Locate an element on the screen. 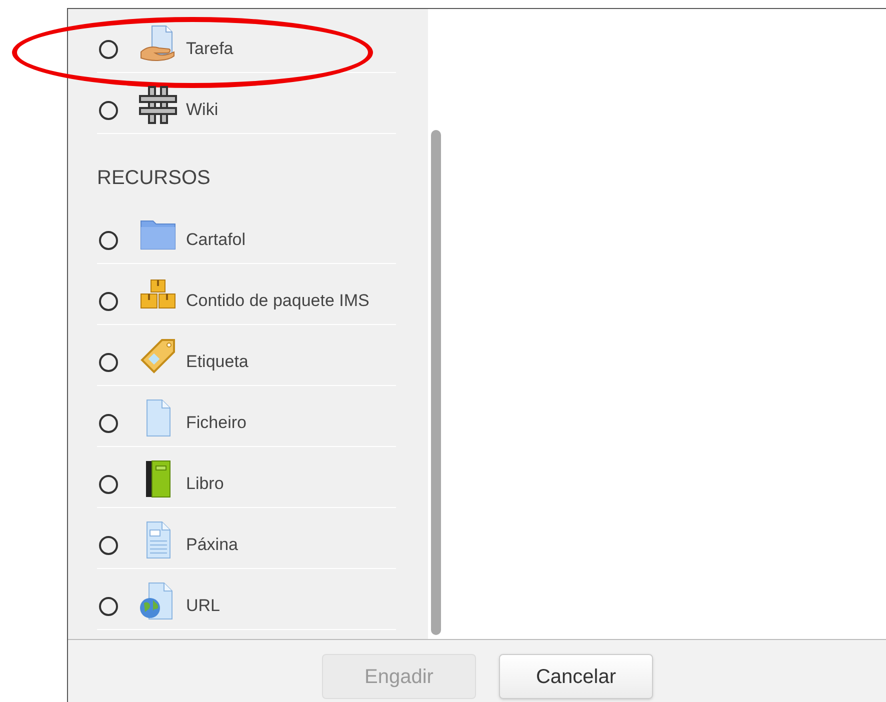  activity-label: Páxina is located at coordinates (212, 545).